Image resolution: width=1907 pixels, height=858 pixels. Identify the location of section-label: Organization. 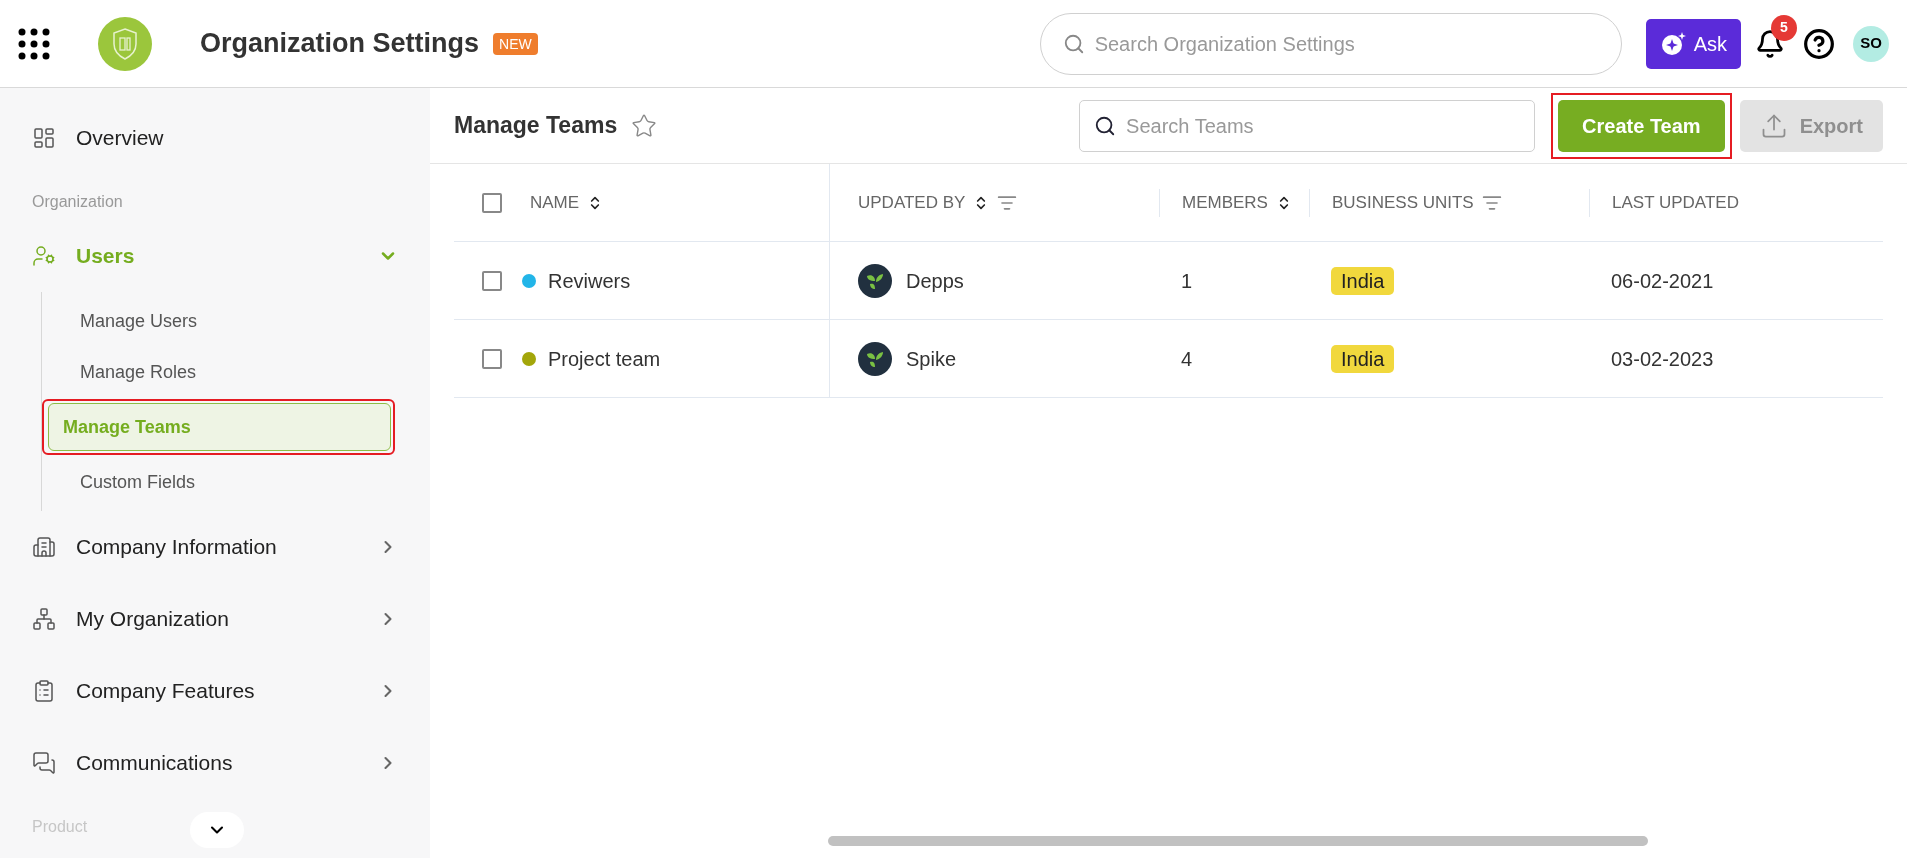
(77, 202).